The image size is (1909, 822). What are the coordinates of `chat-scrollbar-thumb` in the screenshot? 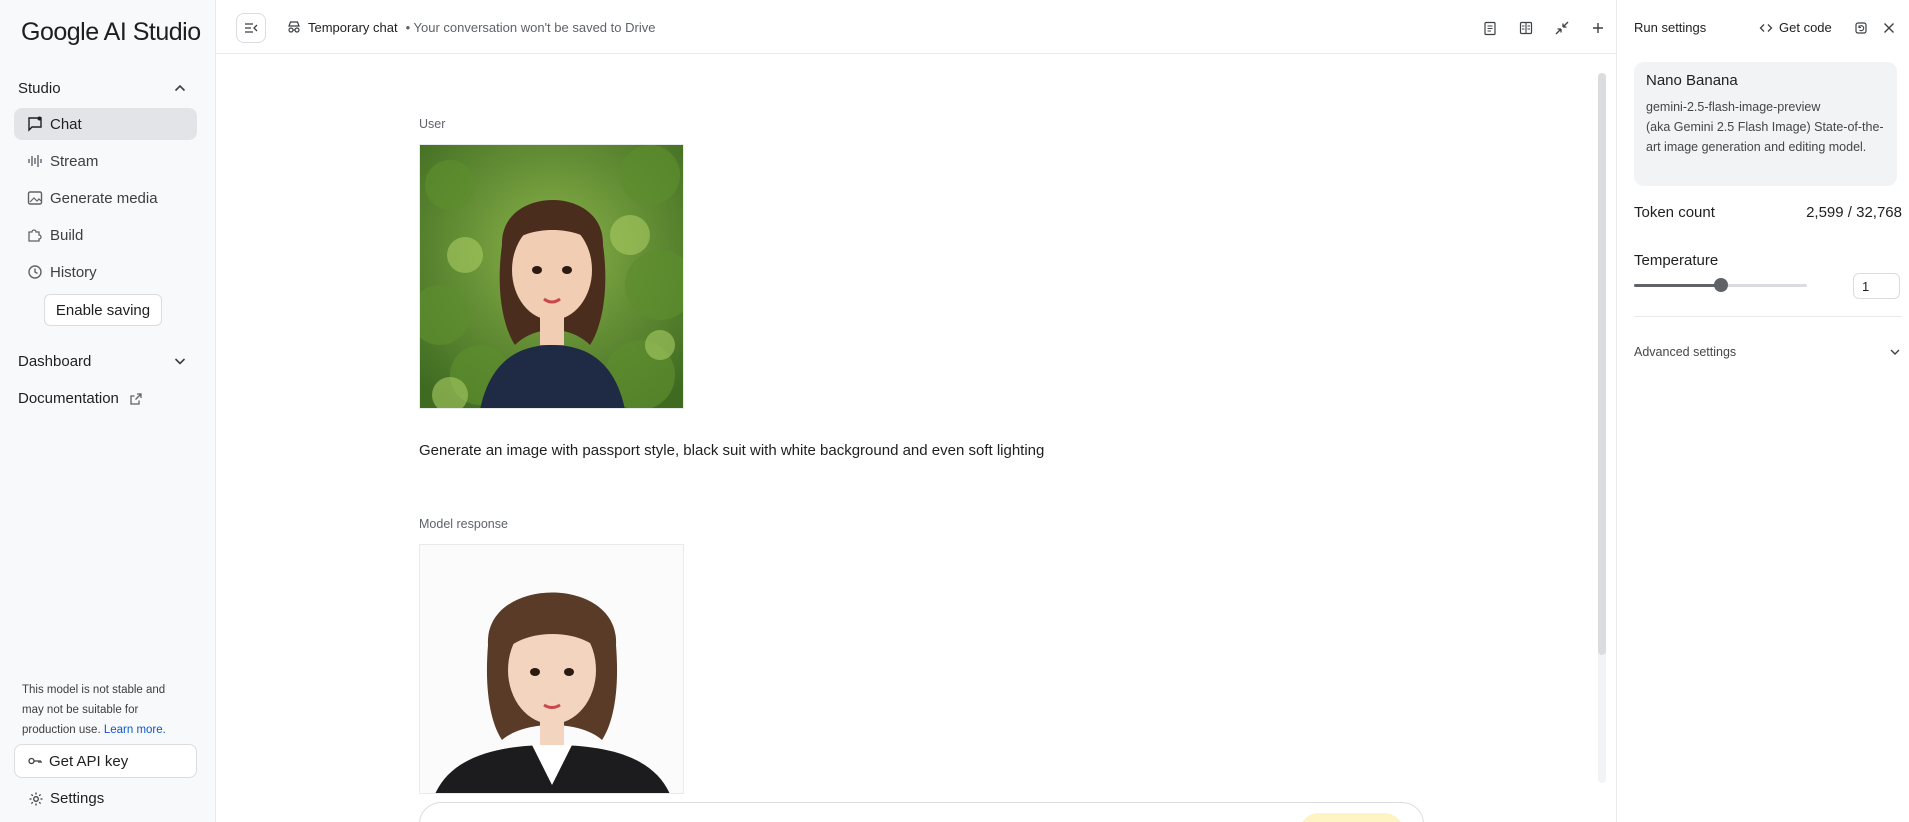 It's located at (1602, 364).